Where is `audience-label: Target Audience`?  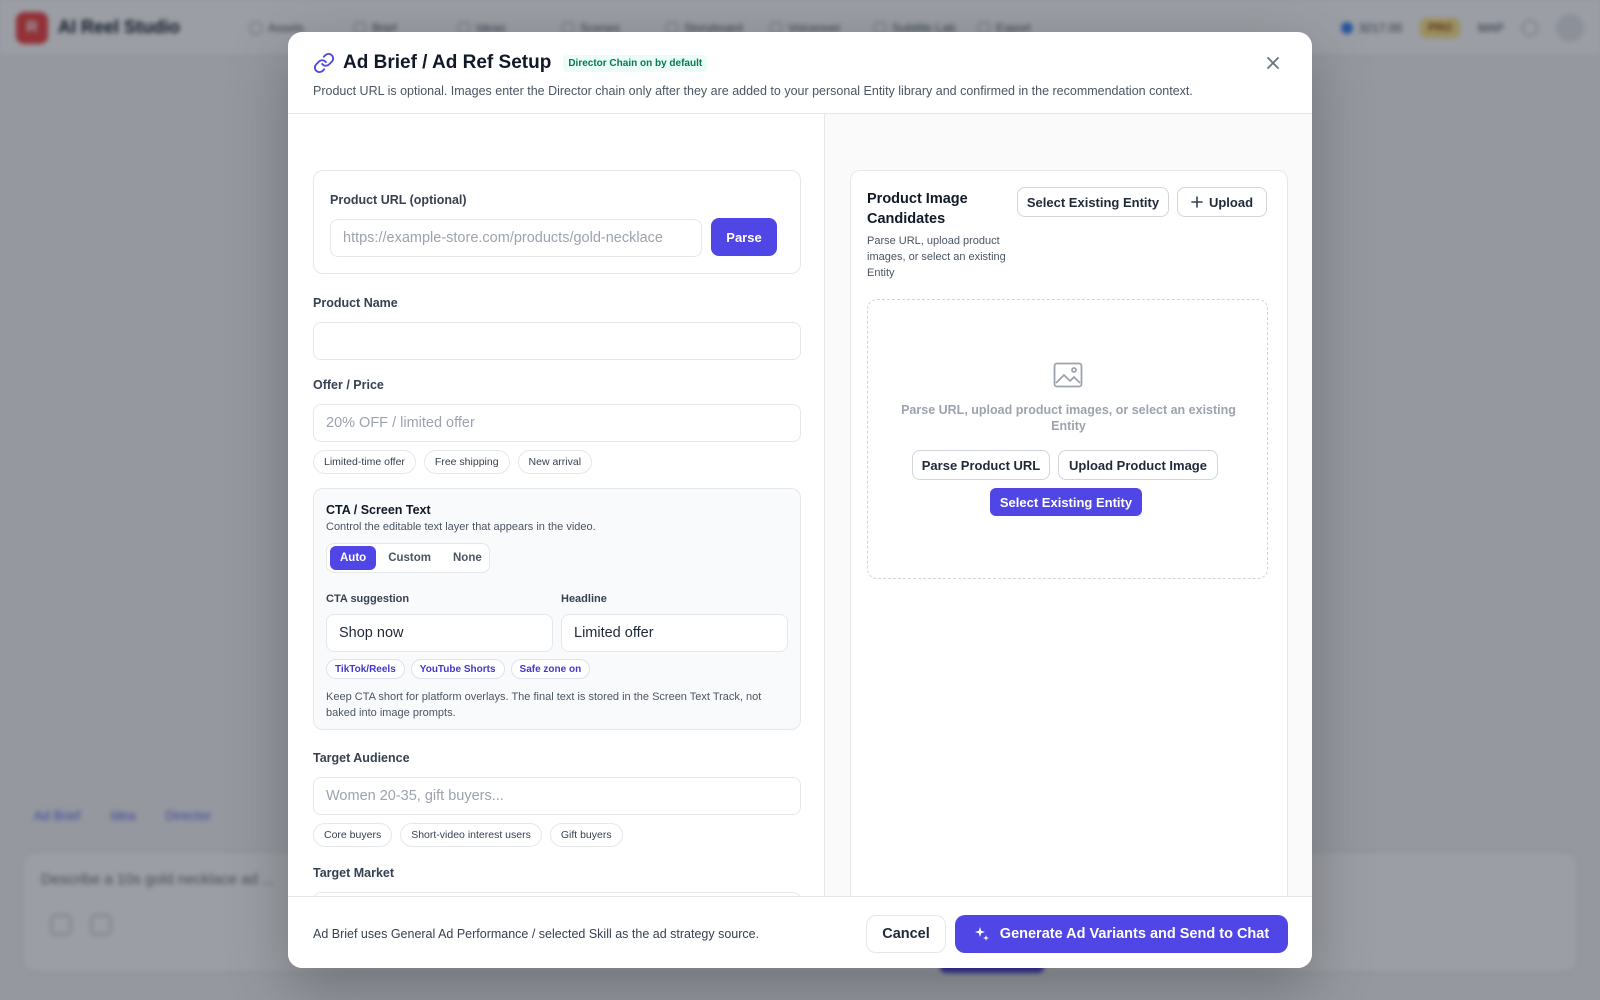 audience-label: Target Audience is located at coordinates (361, 758).